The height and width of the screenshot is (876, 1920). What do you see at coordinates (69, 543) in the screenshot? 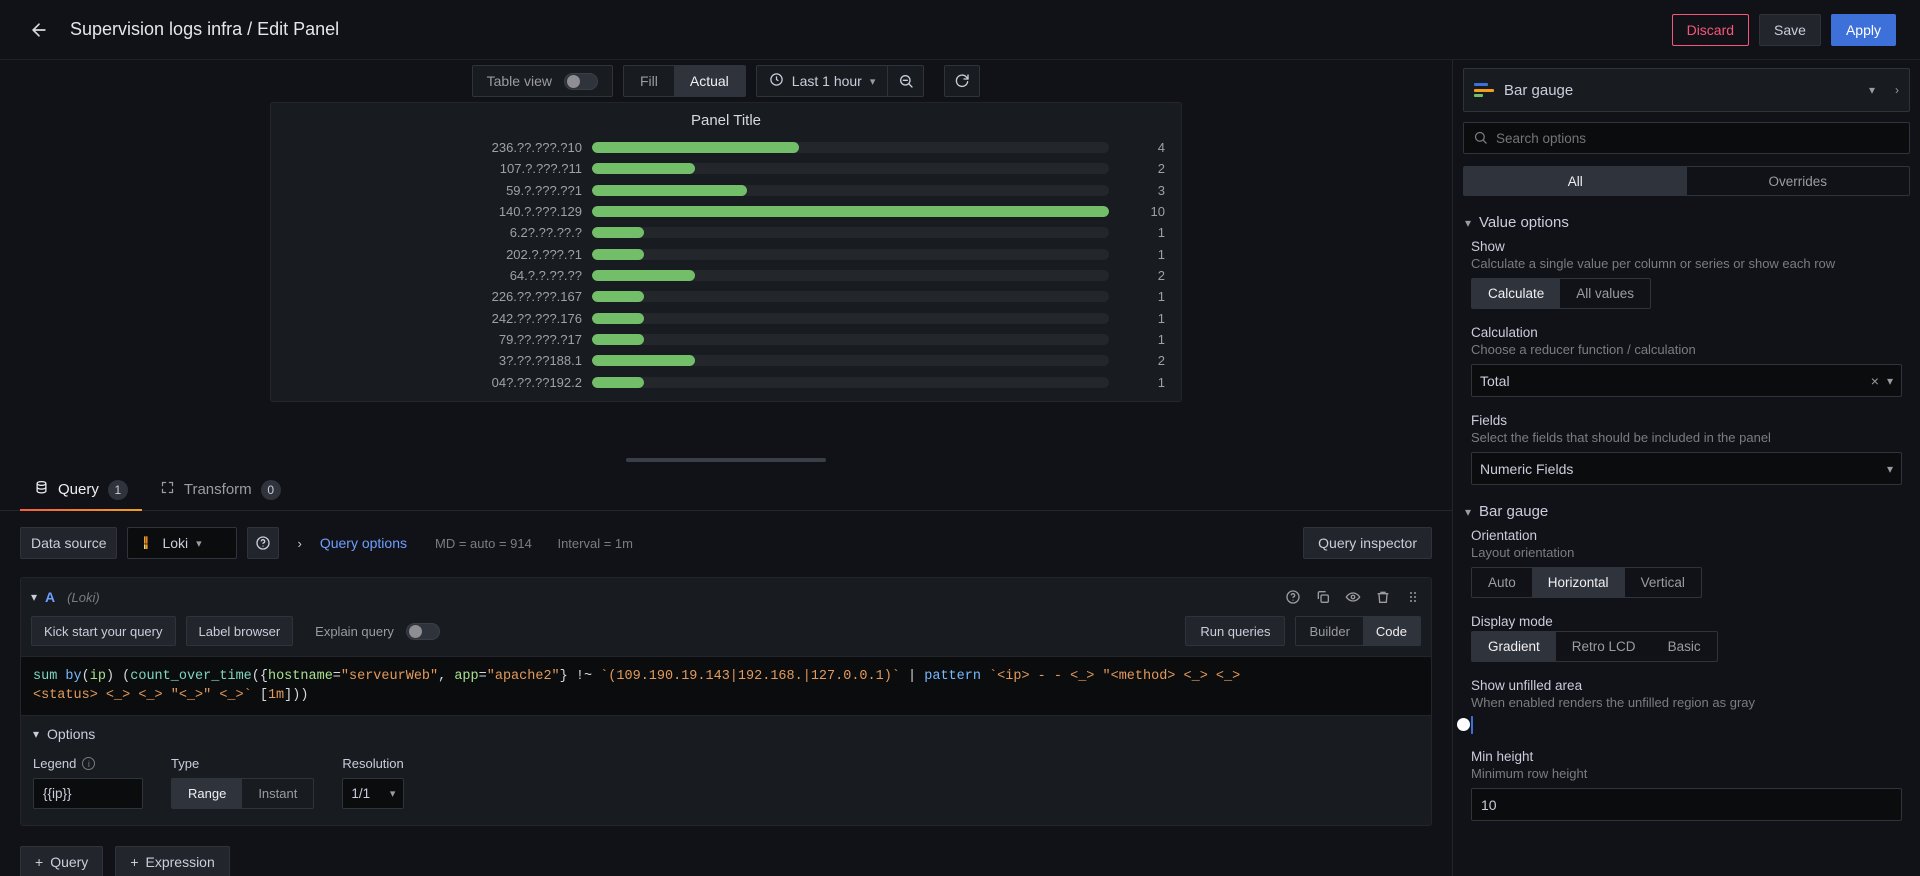
I see `datasource-label: Data source` at bounding box center [69, 543].